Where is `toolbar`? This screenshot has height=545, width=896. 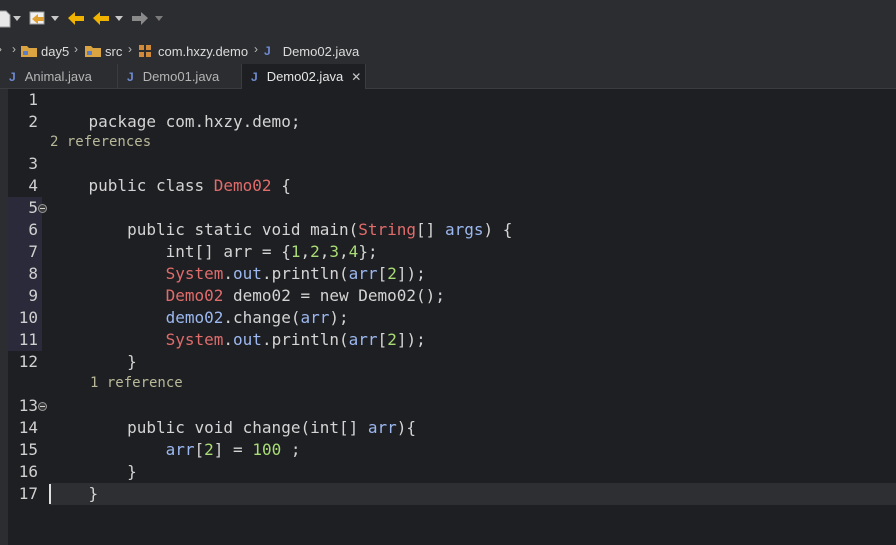
toolbar is located at coordinates (448, 18).